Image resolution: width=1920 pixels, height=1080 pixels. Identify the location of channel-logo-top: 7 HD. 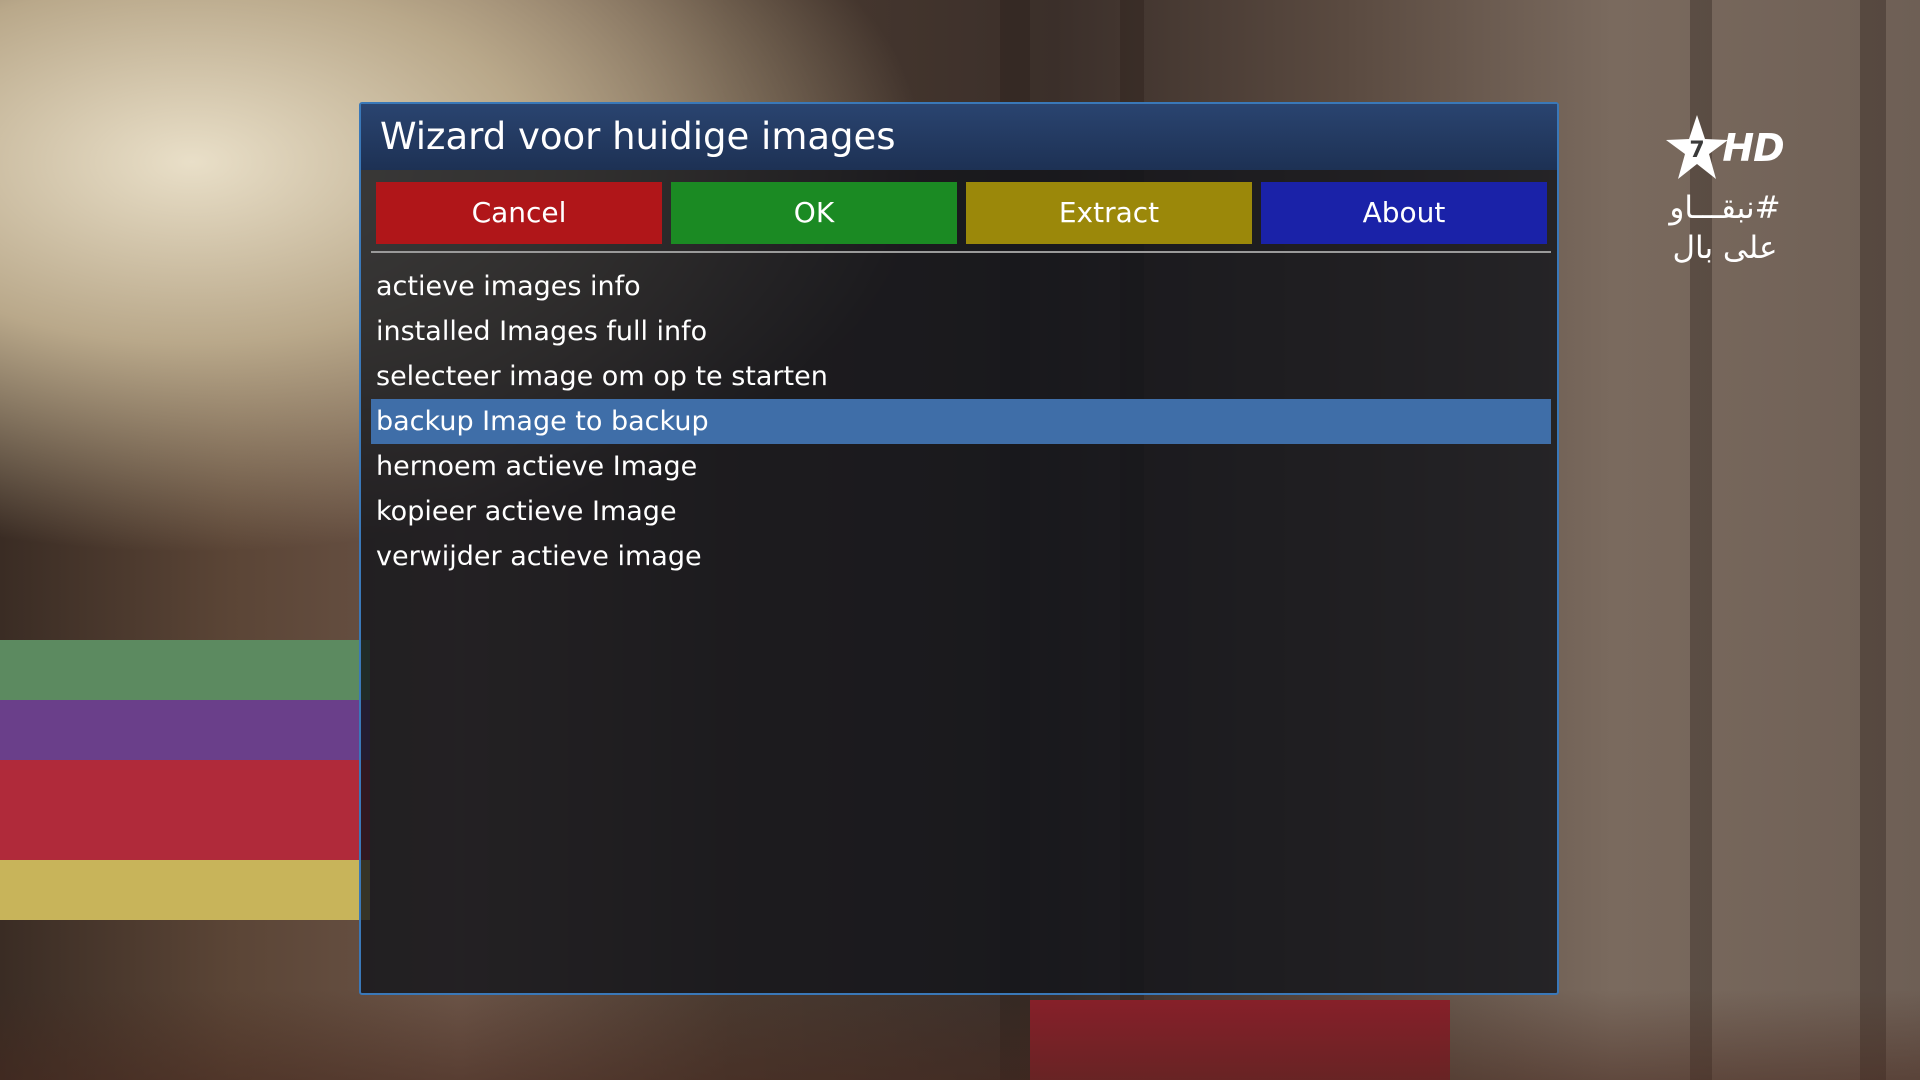
(1725, 148).